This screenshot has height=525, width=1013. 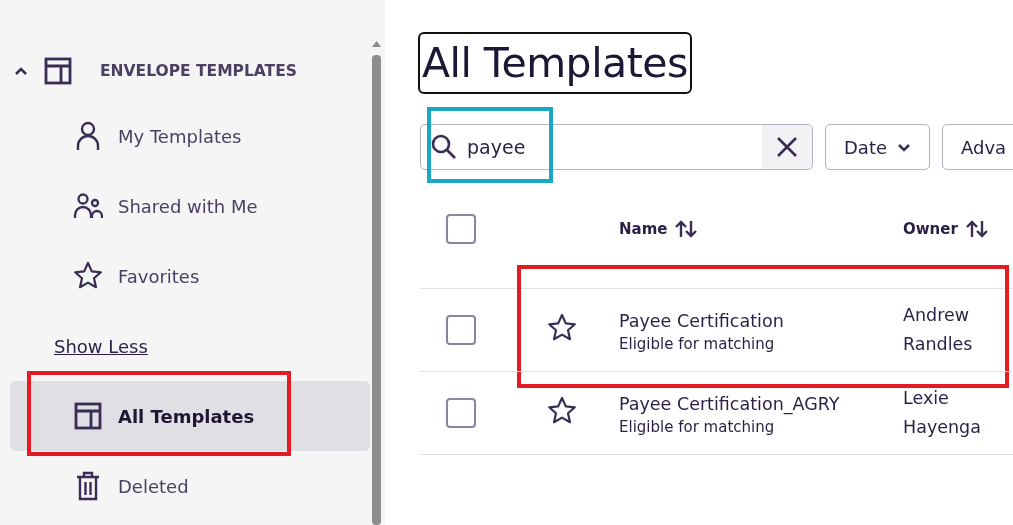 I want to click on owner-name: Andrew Randles, so click(x=938, y=330).